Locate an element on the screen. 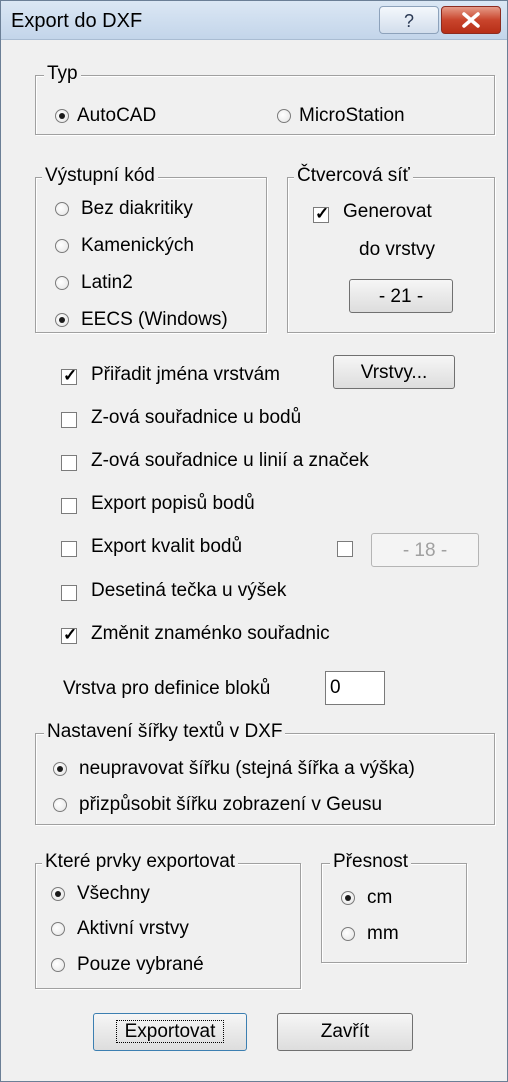 This screenshot has height=1082, width=508. output-code-legend: Výstupní kód is located at coordinates (100, 176).